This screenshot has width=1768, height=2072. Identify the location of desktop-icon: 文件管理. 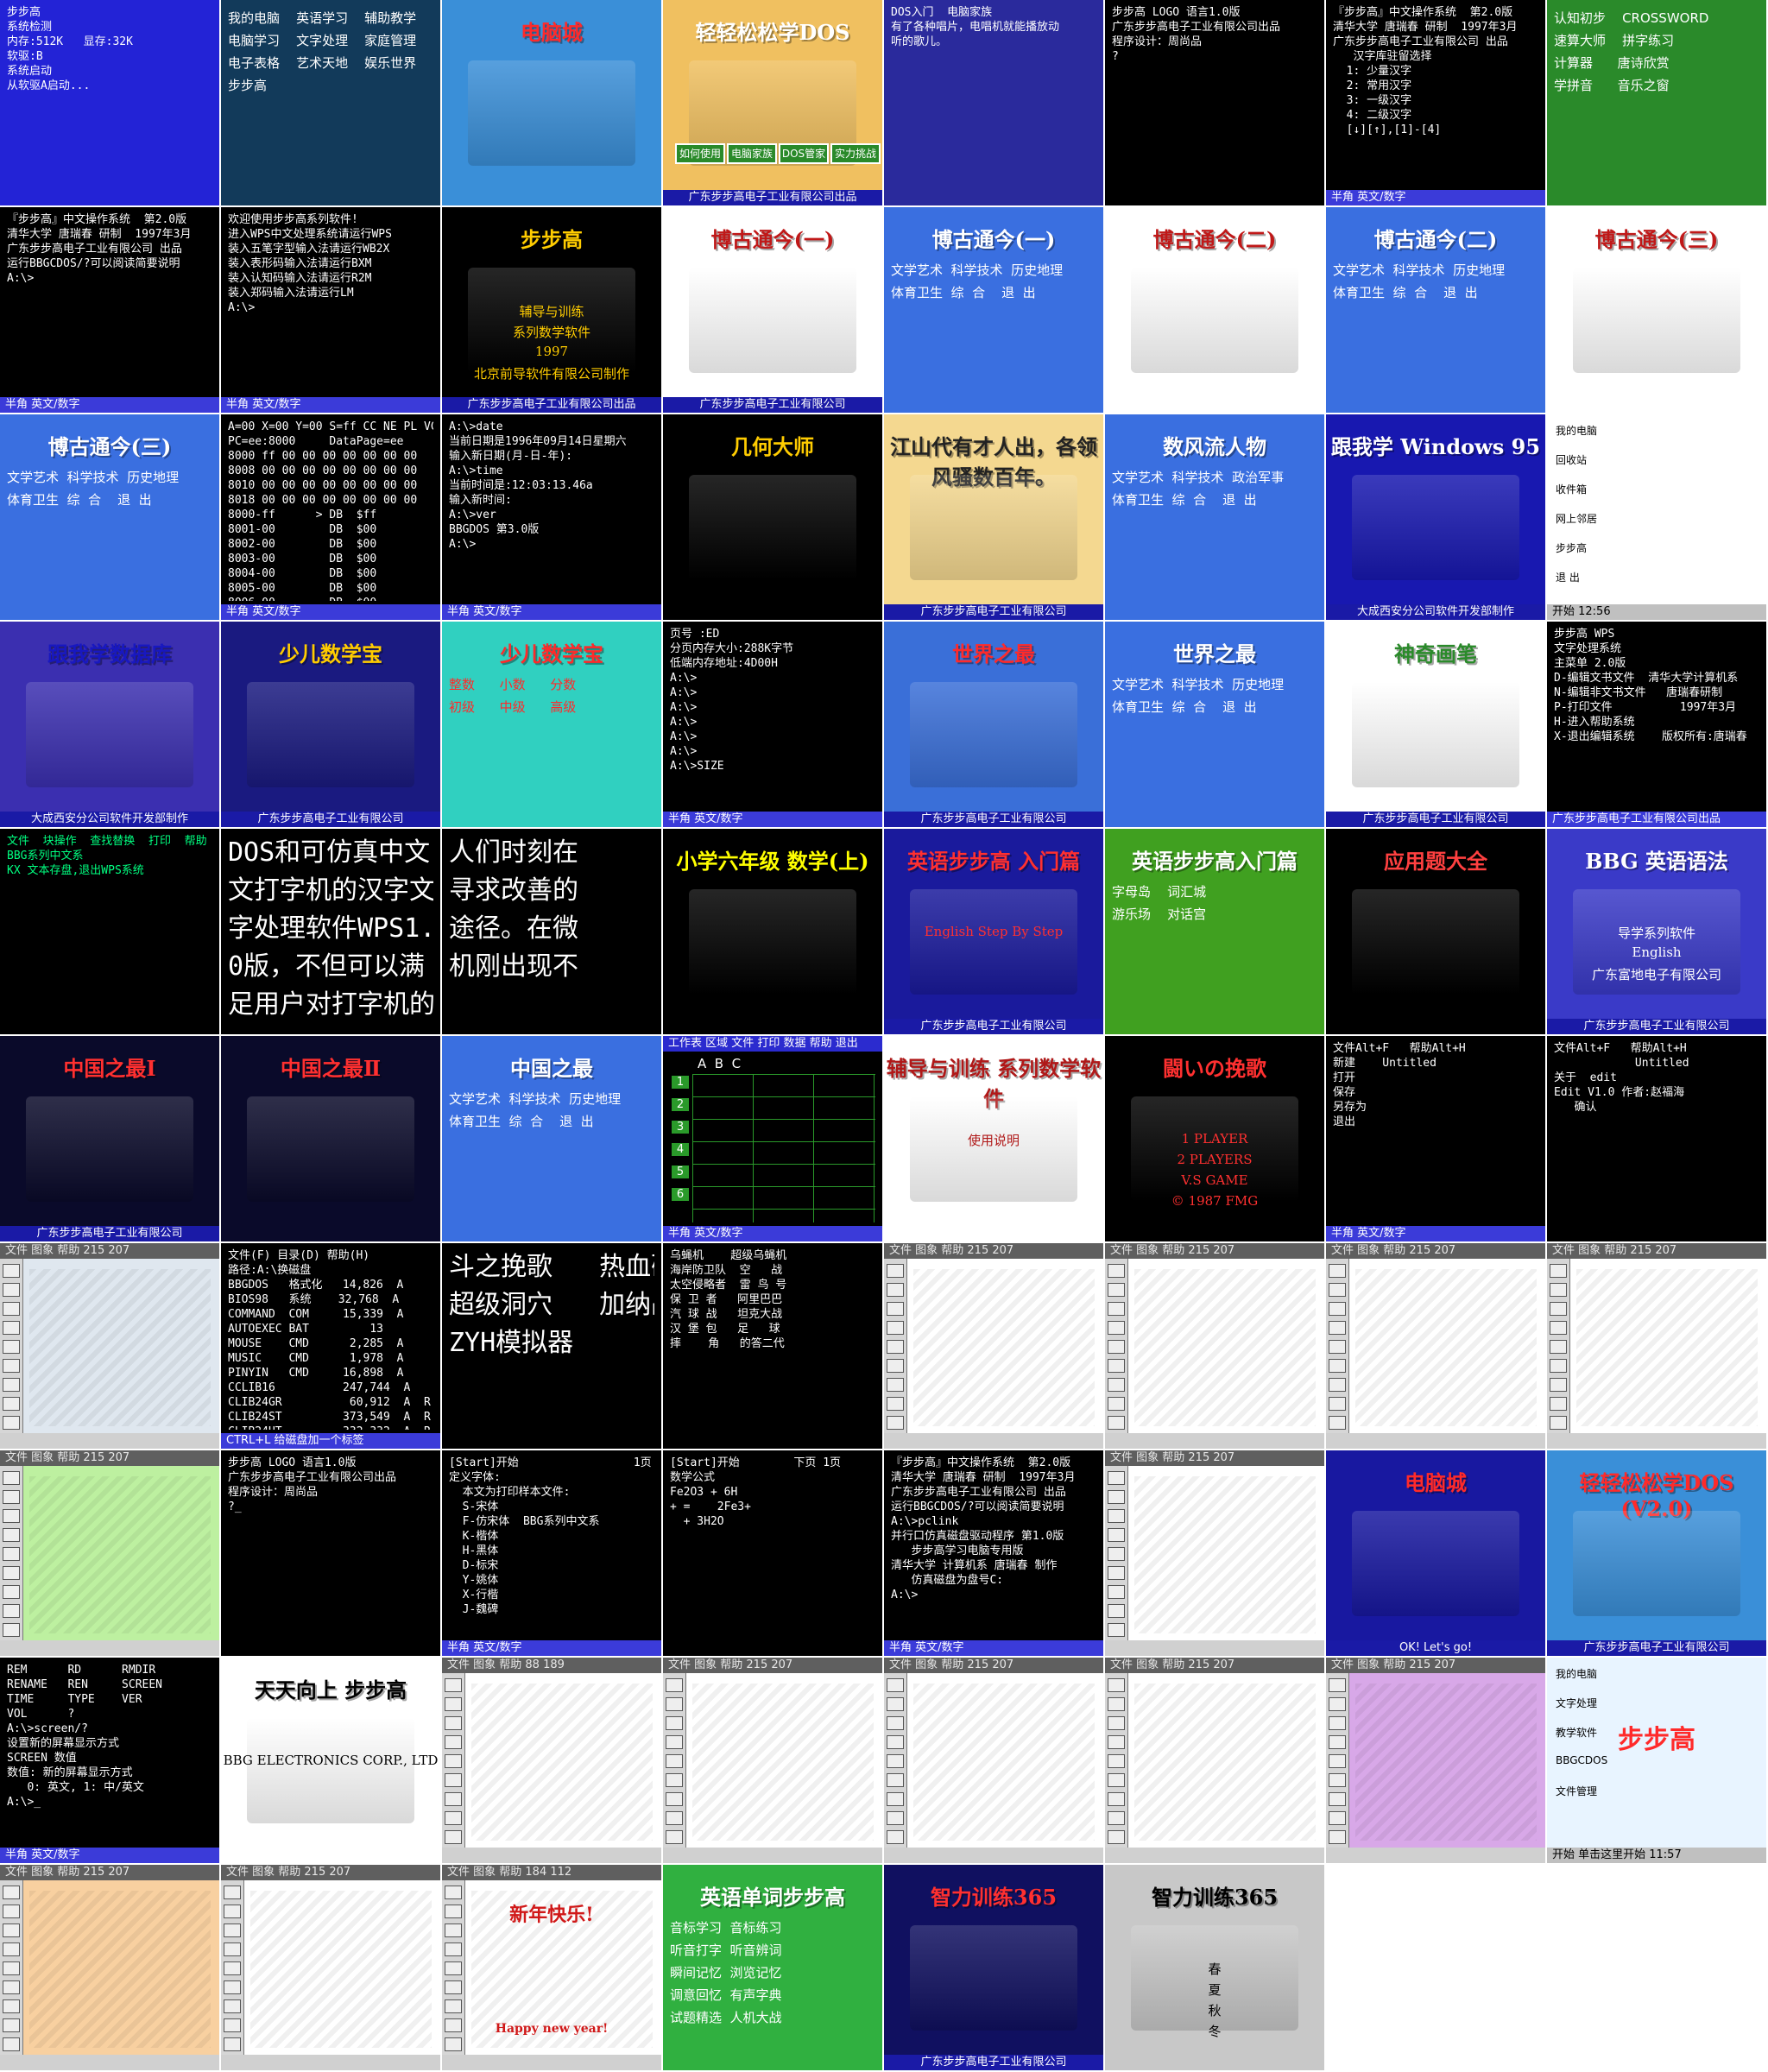
(1576, 1791).